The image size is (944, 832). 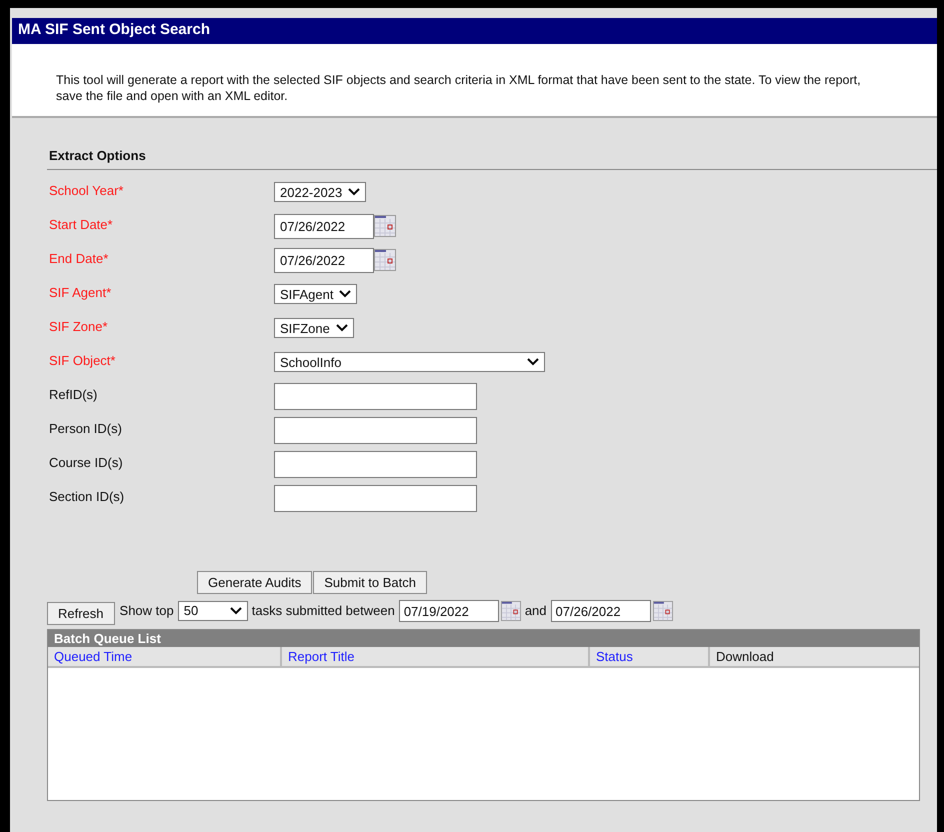 I want to click on date-field: 07/19/2022, so click(x=448, y=611).